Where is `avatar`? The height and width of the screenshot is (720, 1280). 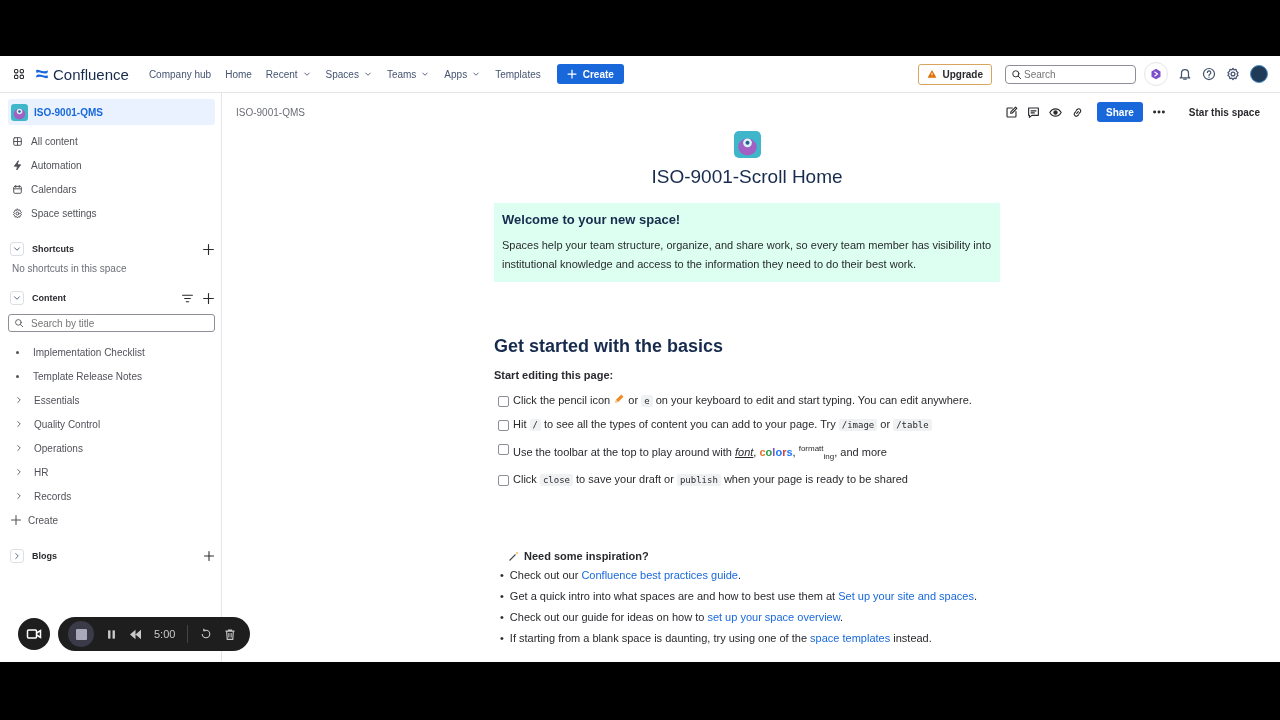
avatar is located at coordinates (1259, 74).